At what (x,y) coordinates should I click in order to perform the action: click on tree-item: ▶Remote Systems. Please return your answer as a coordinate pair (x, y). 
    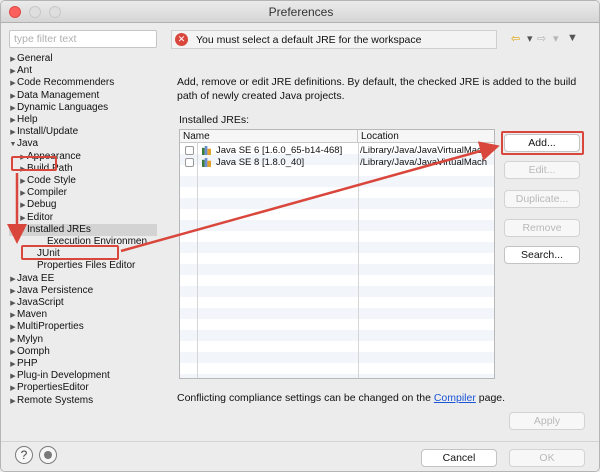
    Looking at the image, I should click on (83, 401).